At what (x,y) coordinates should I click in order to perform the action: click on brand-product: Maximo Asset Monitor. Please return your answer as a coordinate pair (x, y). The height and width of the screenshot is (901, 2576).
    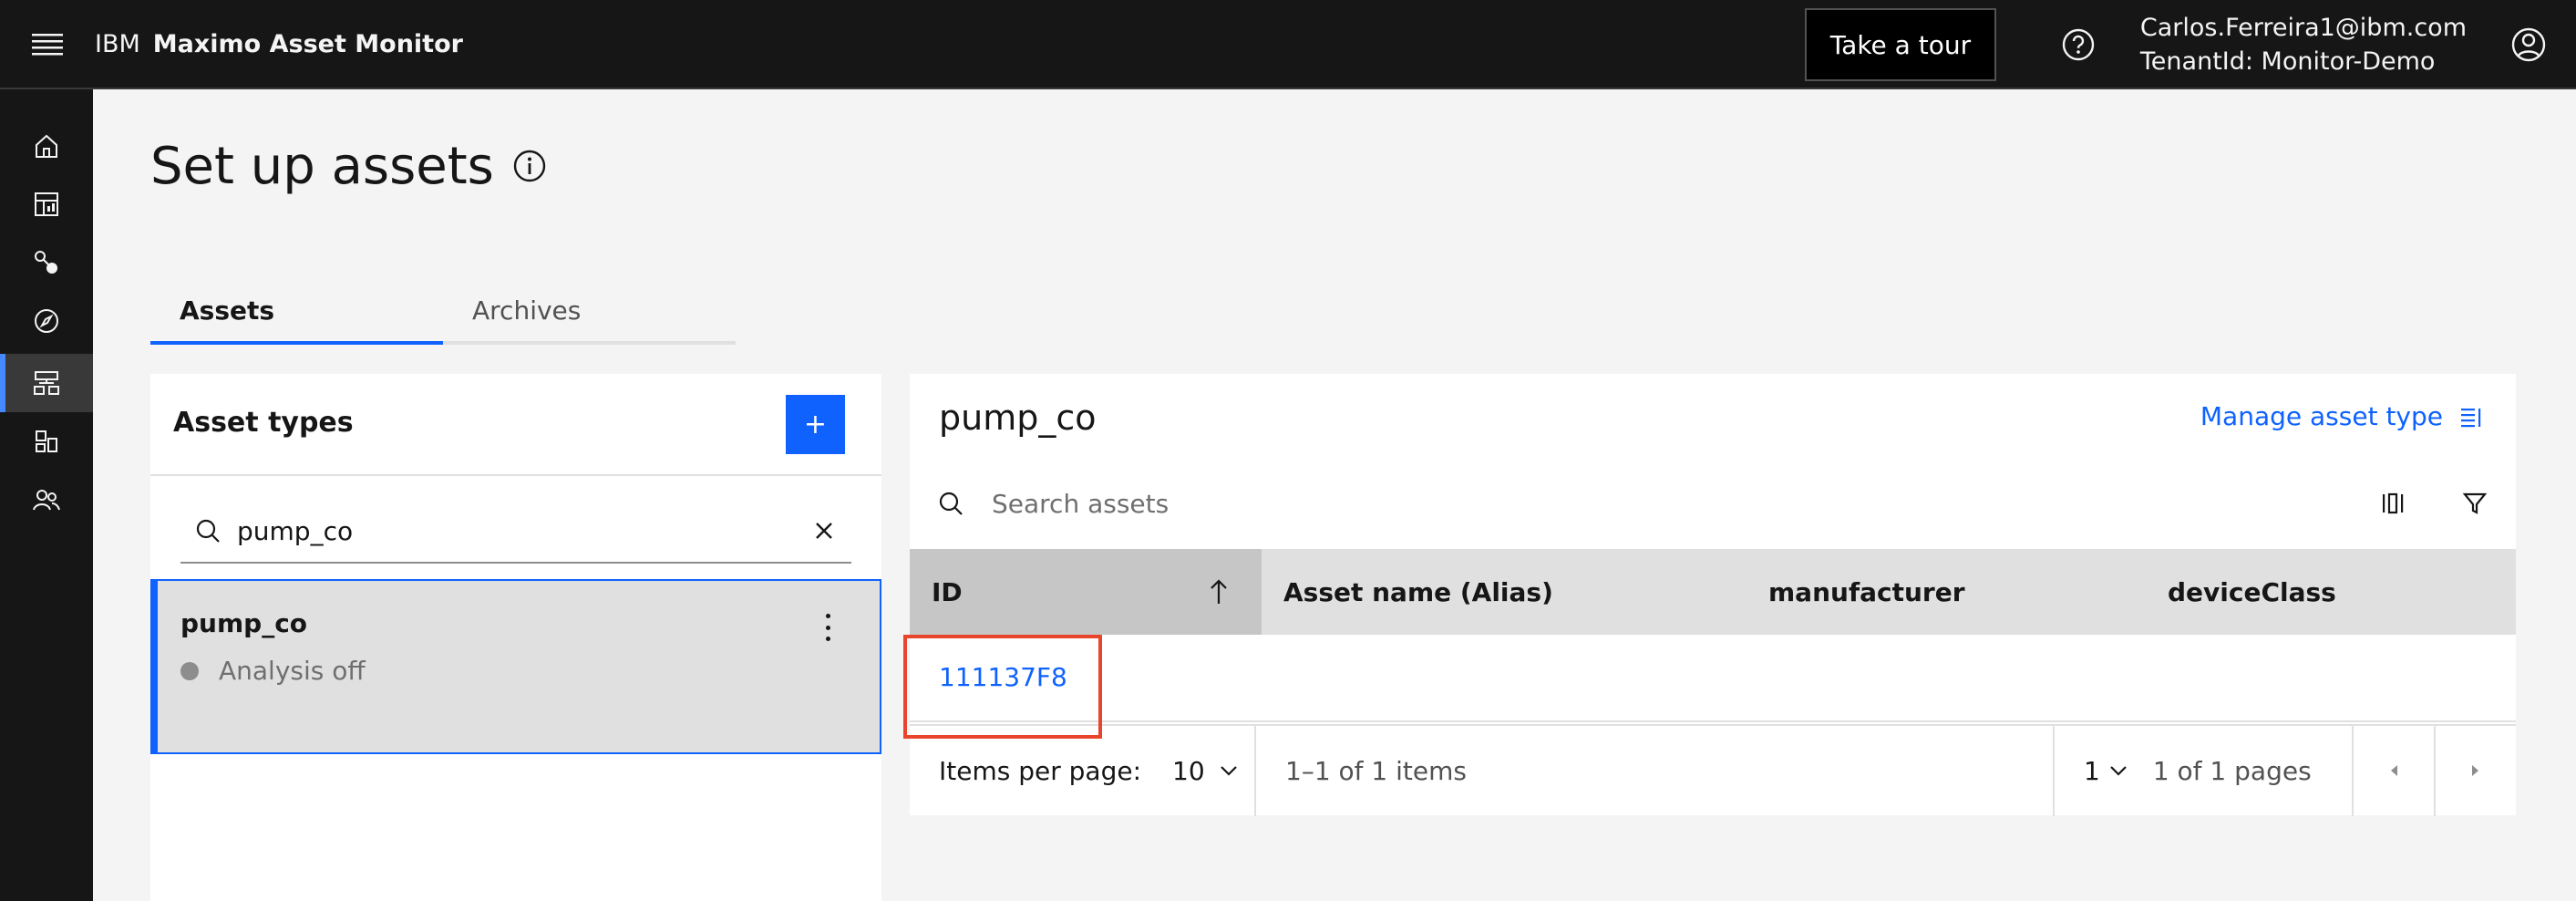
    Looking at the image, I should click on (307, 43).